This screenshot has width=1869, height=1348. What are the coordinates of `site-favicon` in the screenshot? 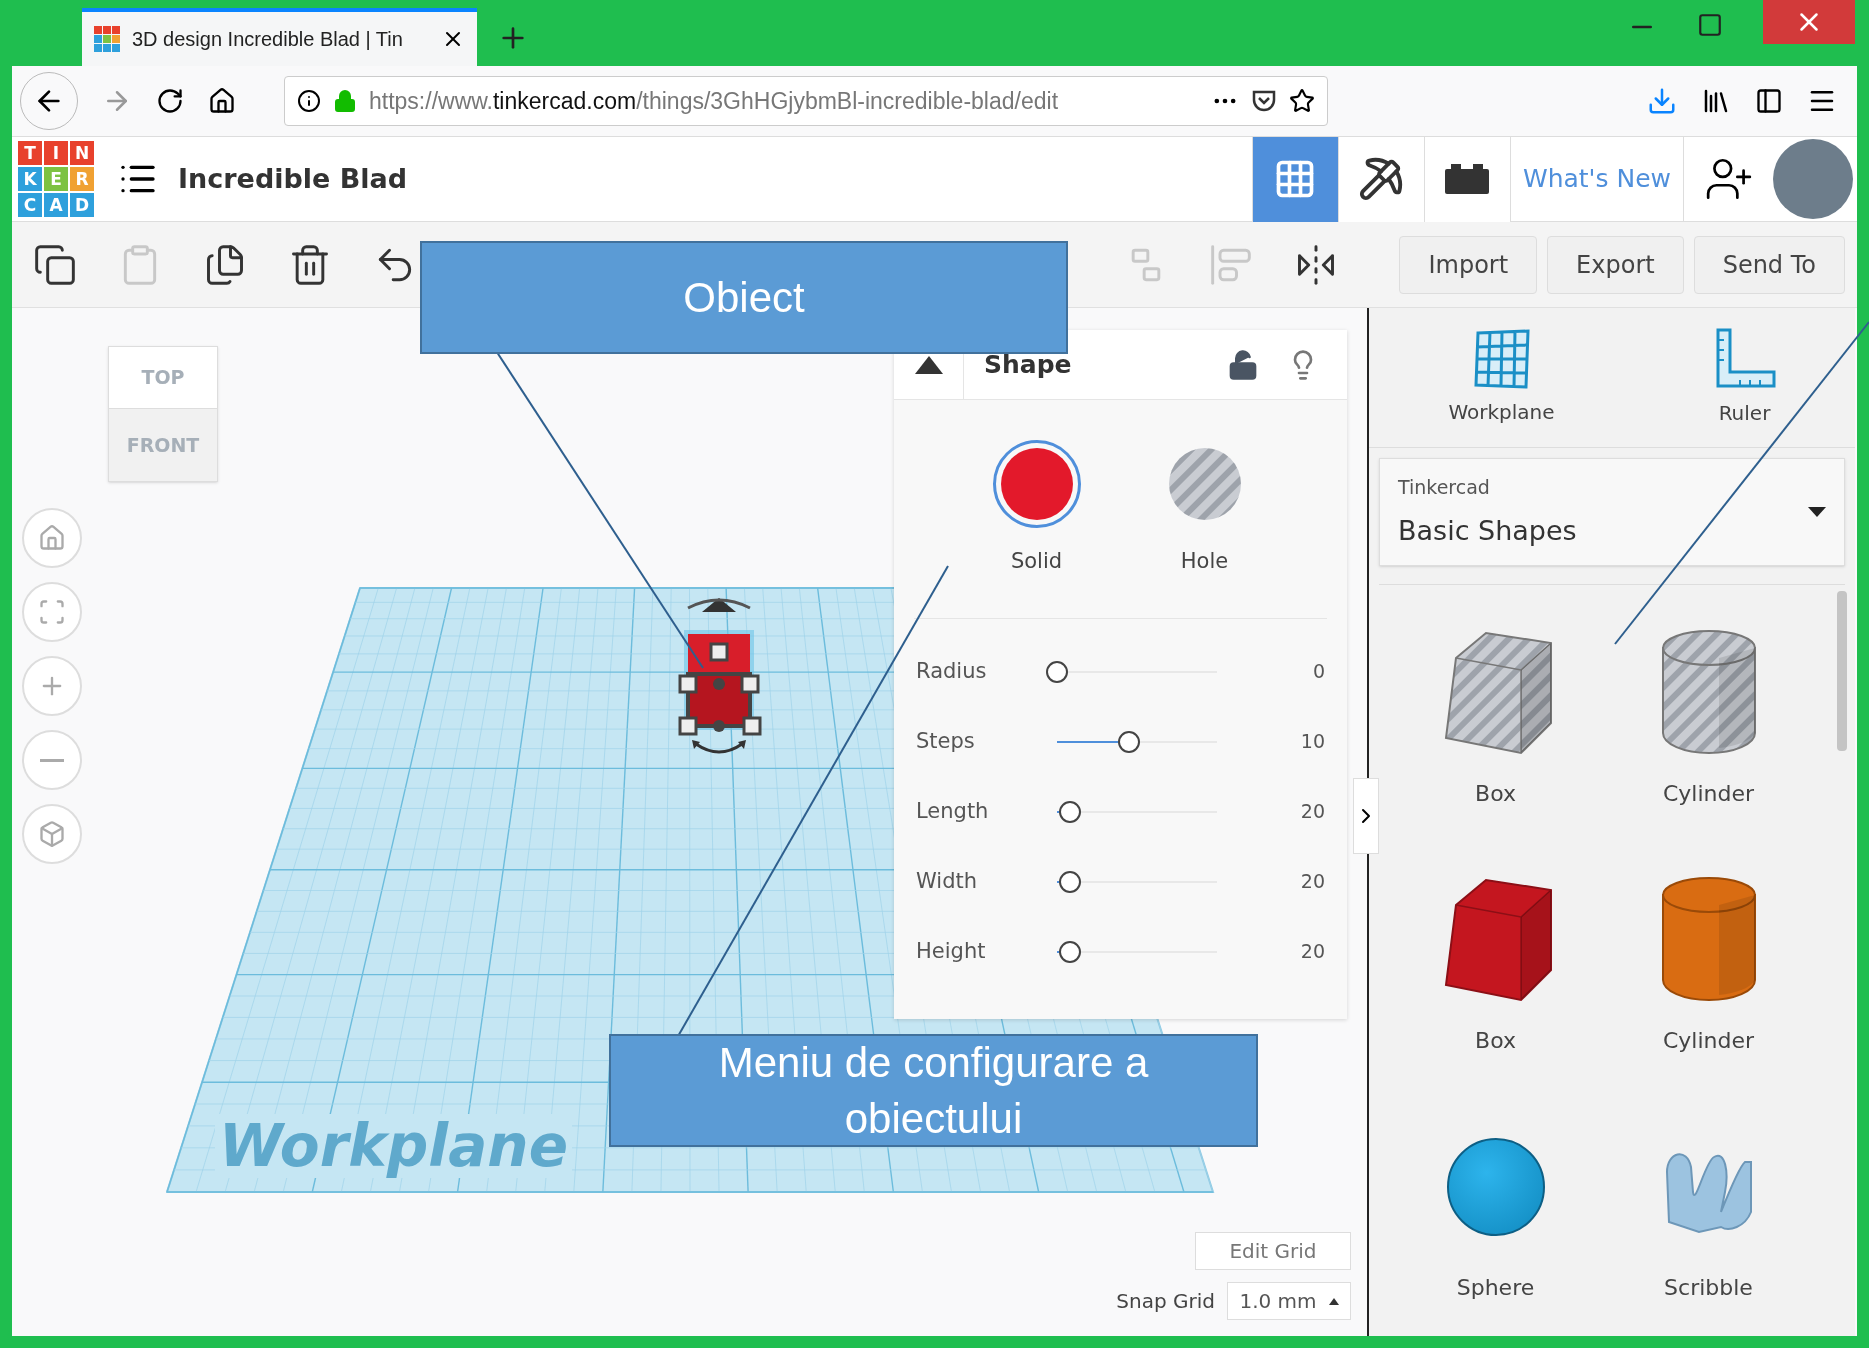 It's located at (107, 39).